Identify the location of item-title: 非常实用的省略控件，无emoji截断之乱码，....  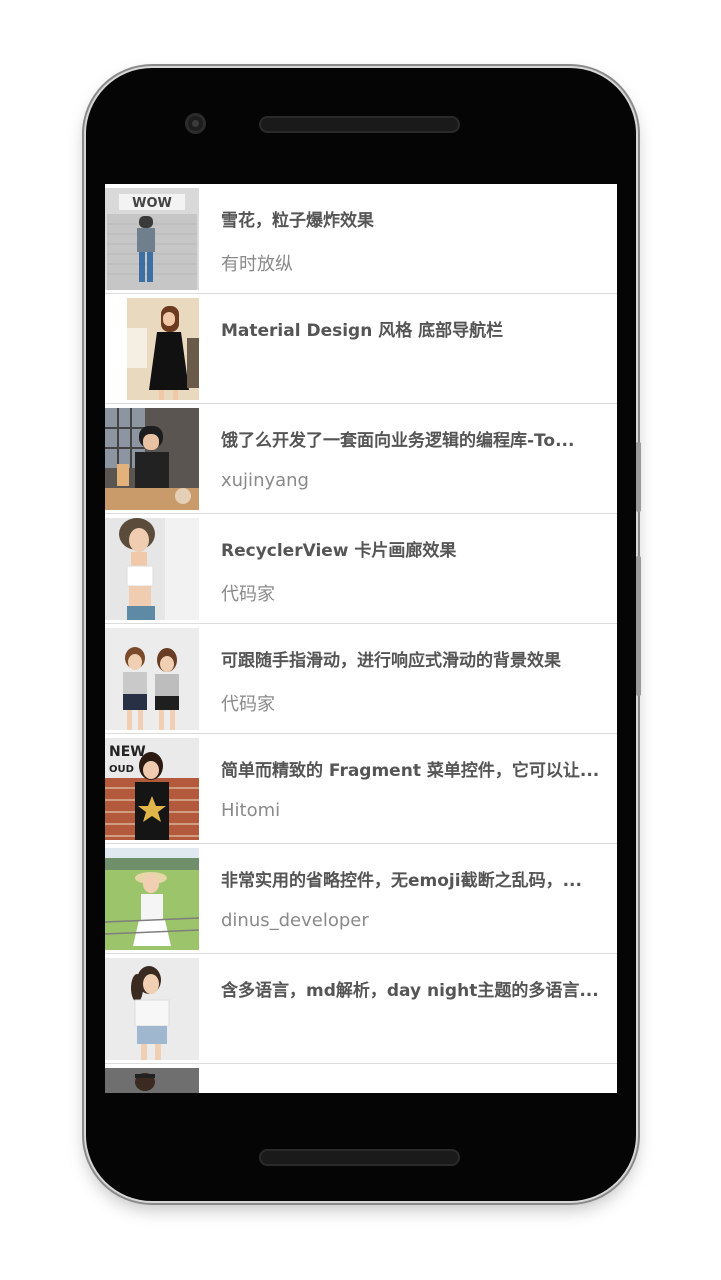
(401, 881).